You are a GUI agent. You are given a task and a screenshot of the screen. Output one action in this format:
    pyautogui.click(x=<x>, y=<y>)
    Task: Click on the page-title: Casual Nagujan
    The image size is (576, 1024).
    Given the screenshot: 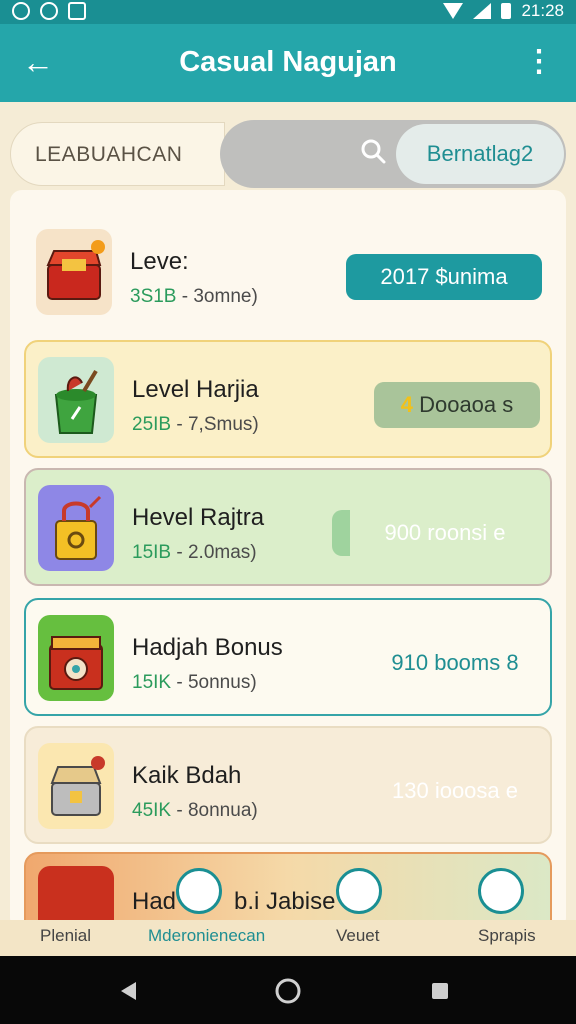 What is the action you would take?
    pyautogui.click(x=288, y=62)
    